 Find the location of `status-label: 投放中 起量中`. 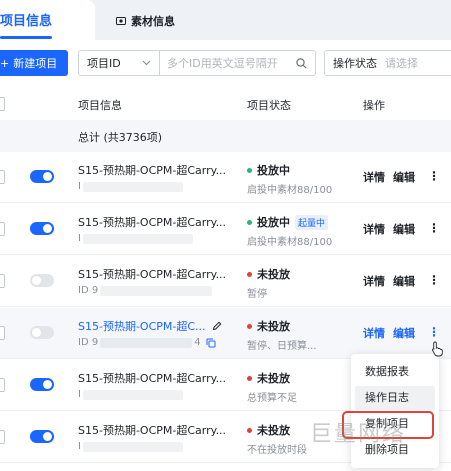

status-label: 投放中 起量中 is located at coordinates (288, 222).